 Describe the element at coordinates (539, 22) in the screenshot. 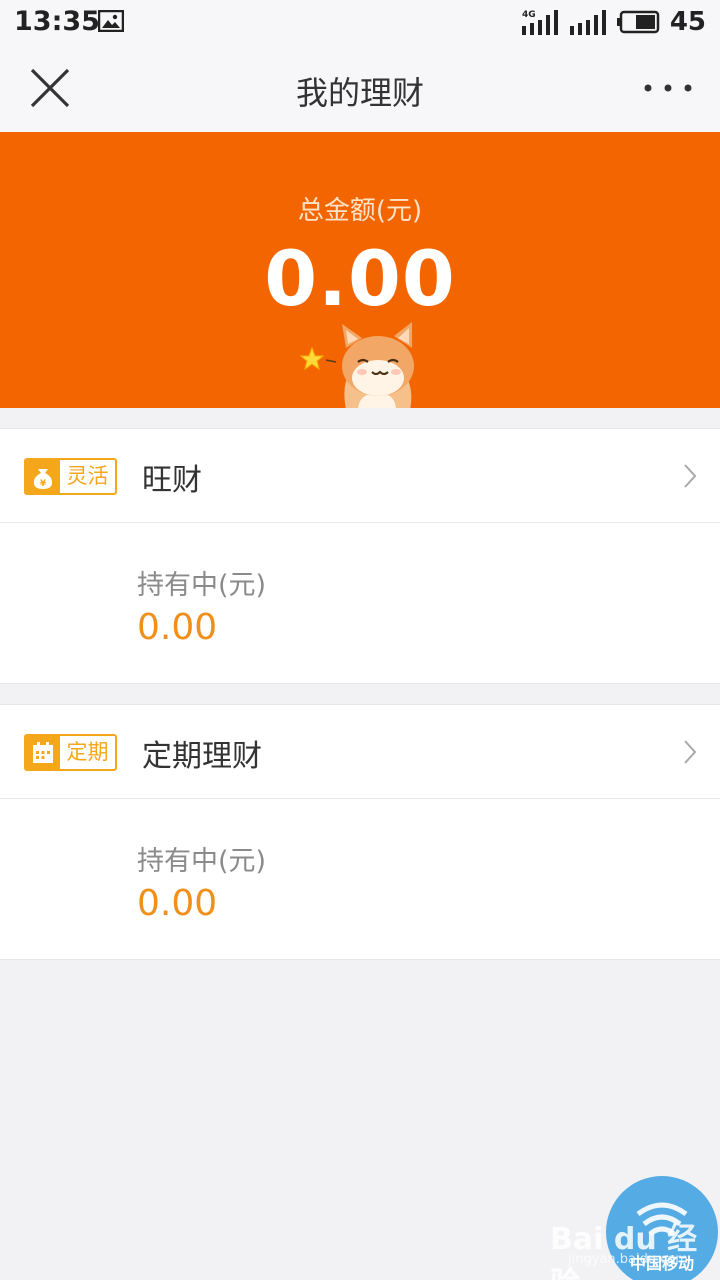

I see `signal-4g-icon: 4G` at that location.